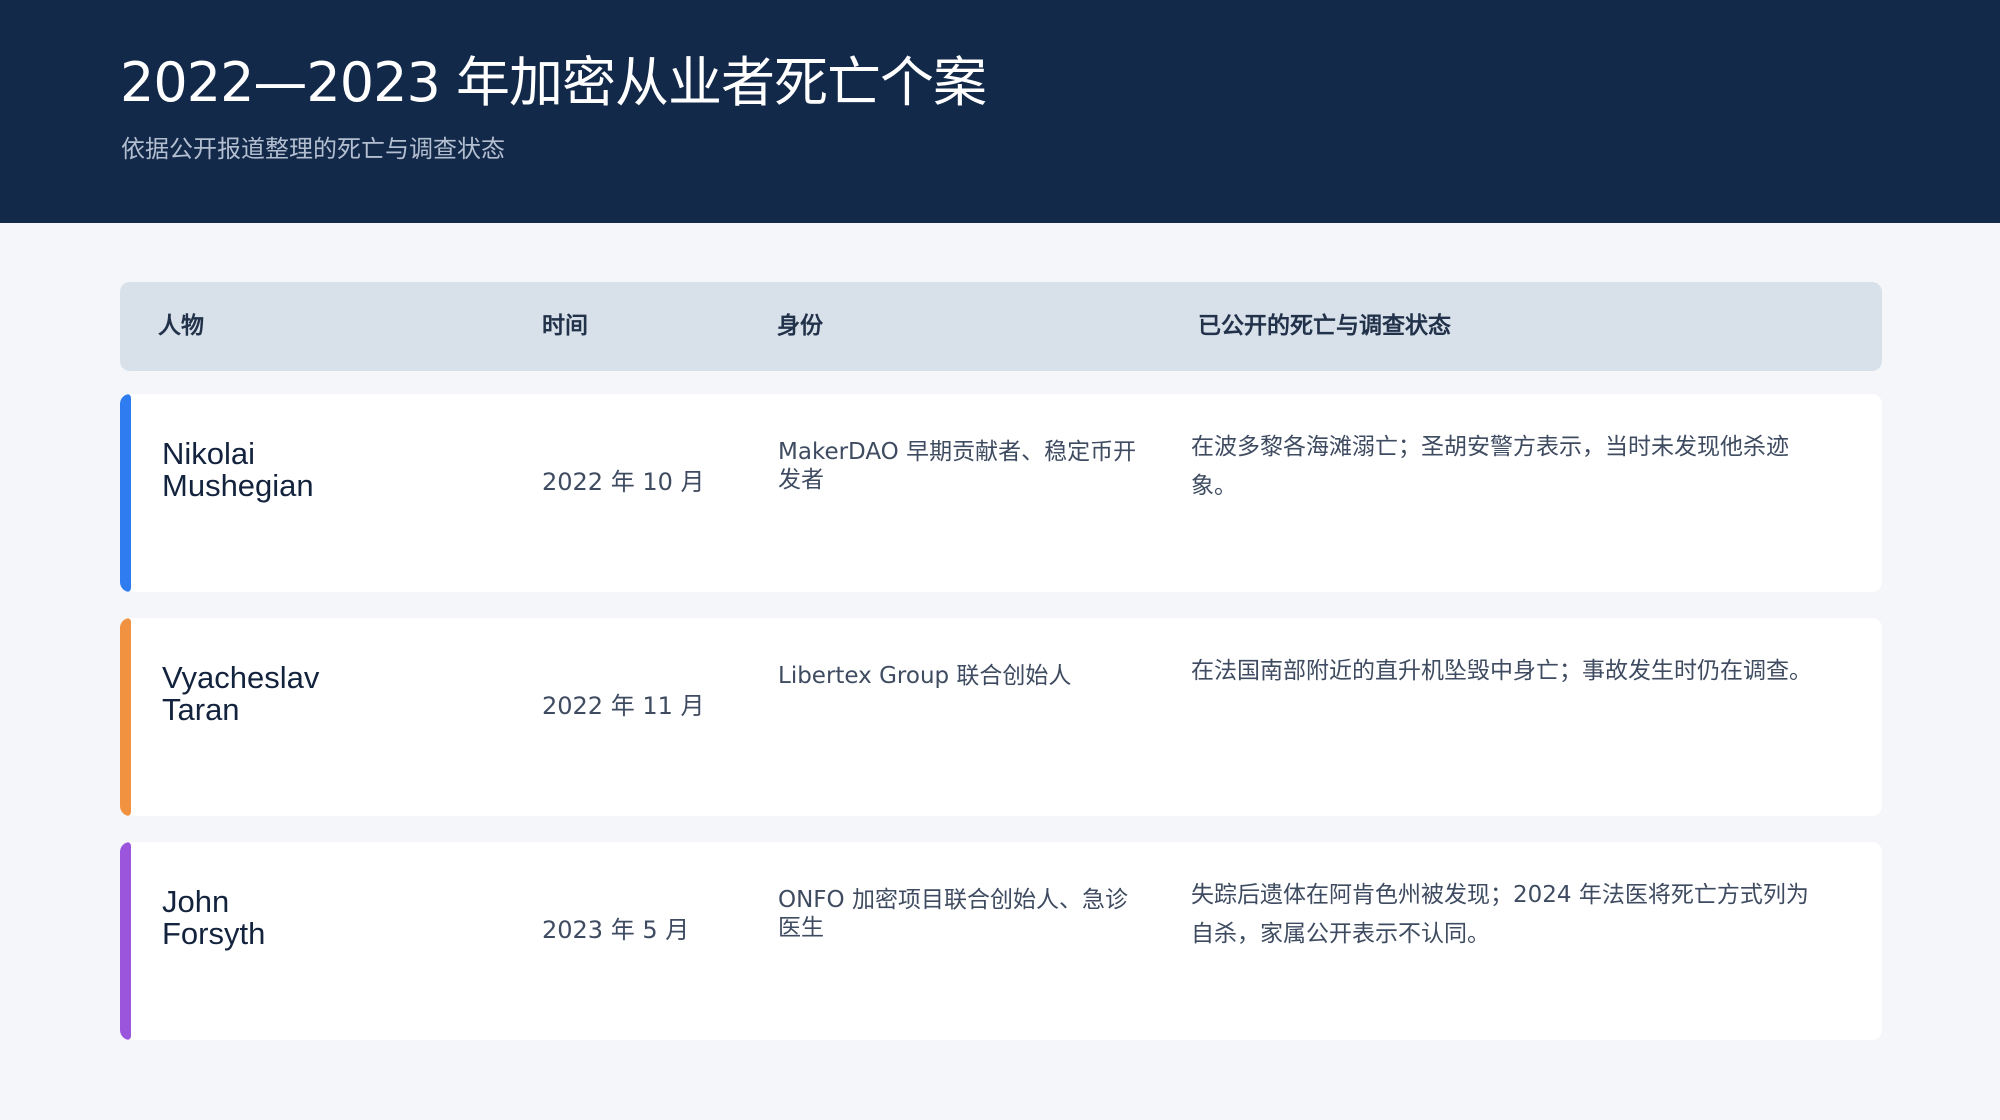  I want to click on event-time: 2022 年 11 月, so click(623, 706).